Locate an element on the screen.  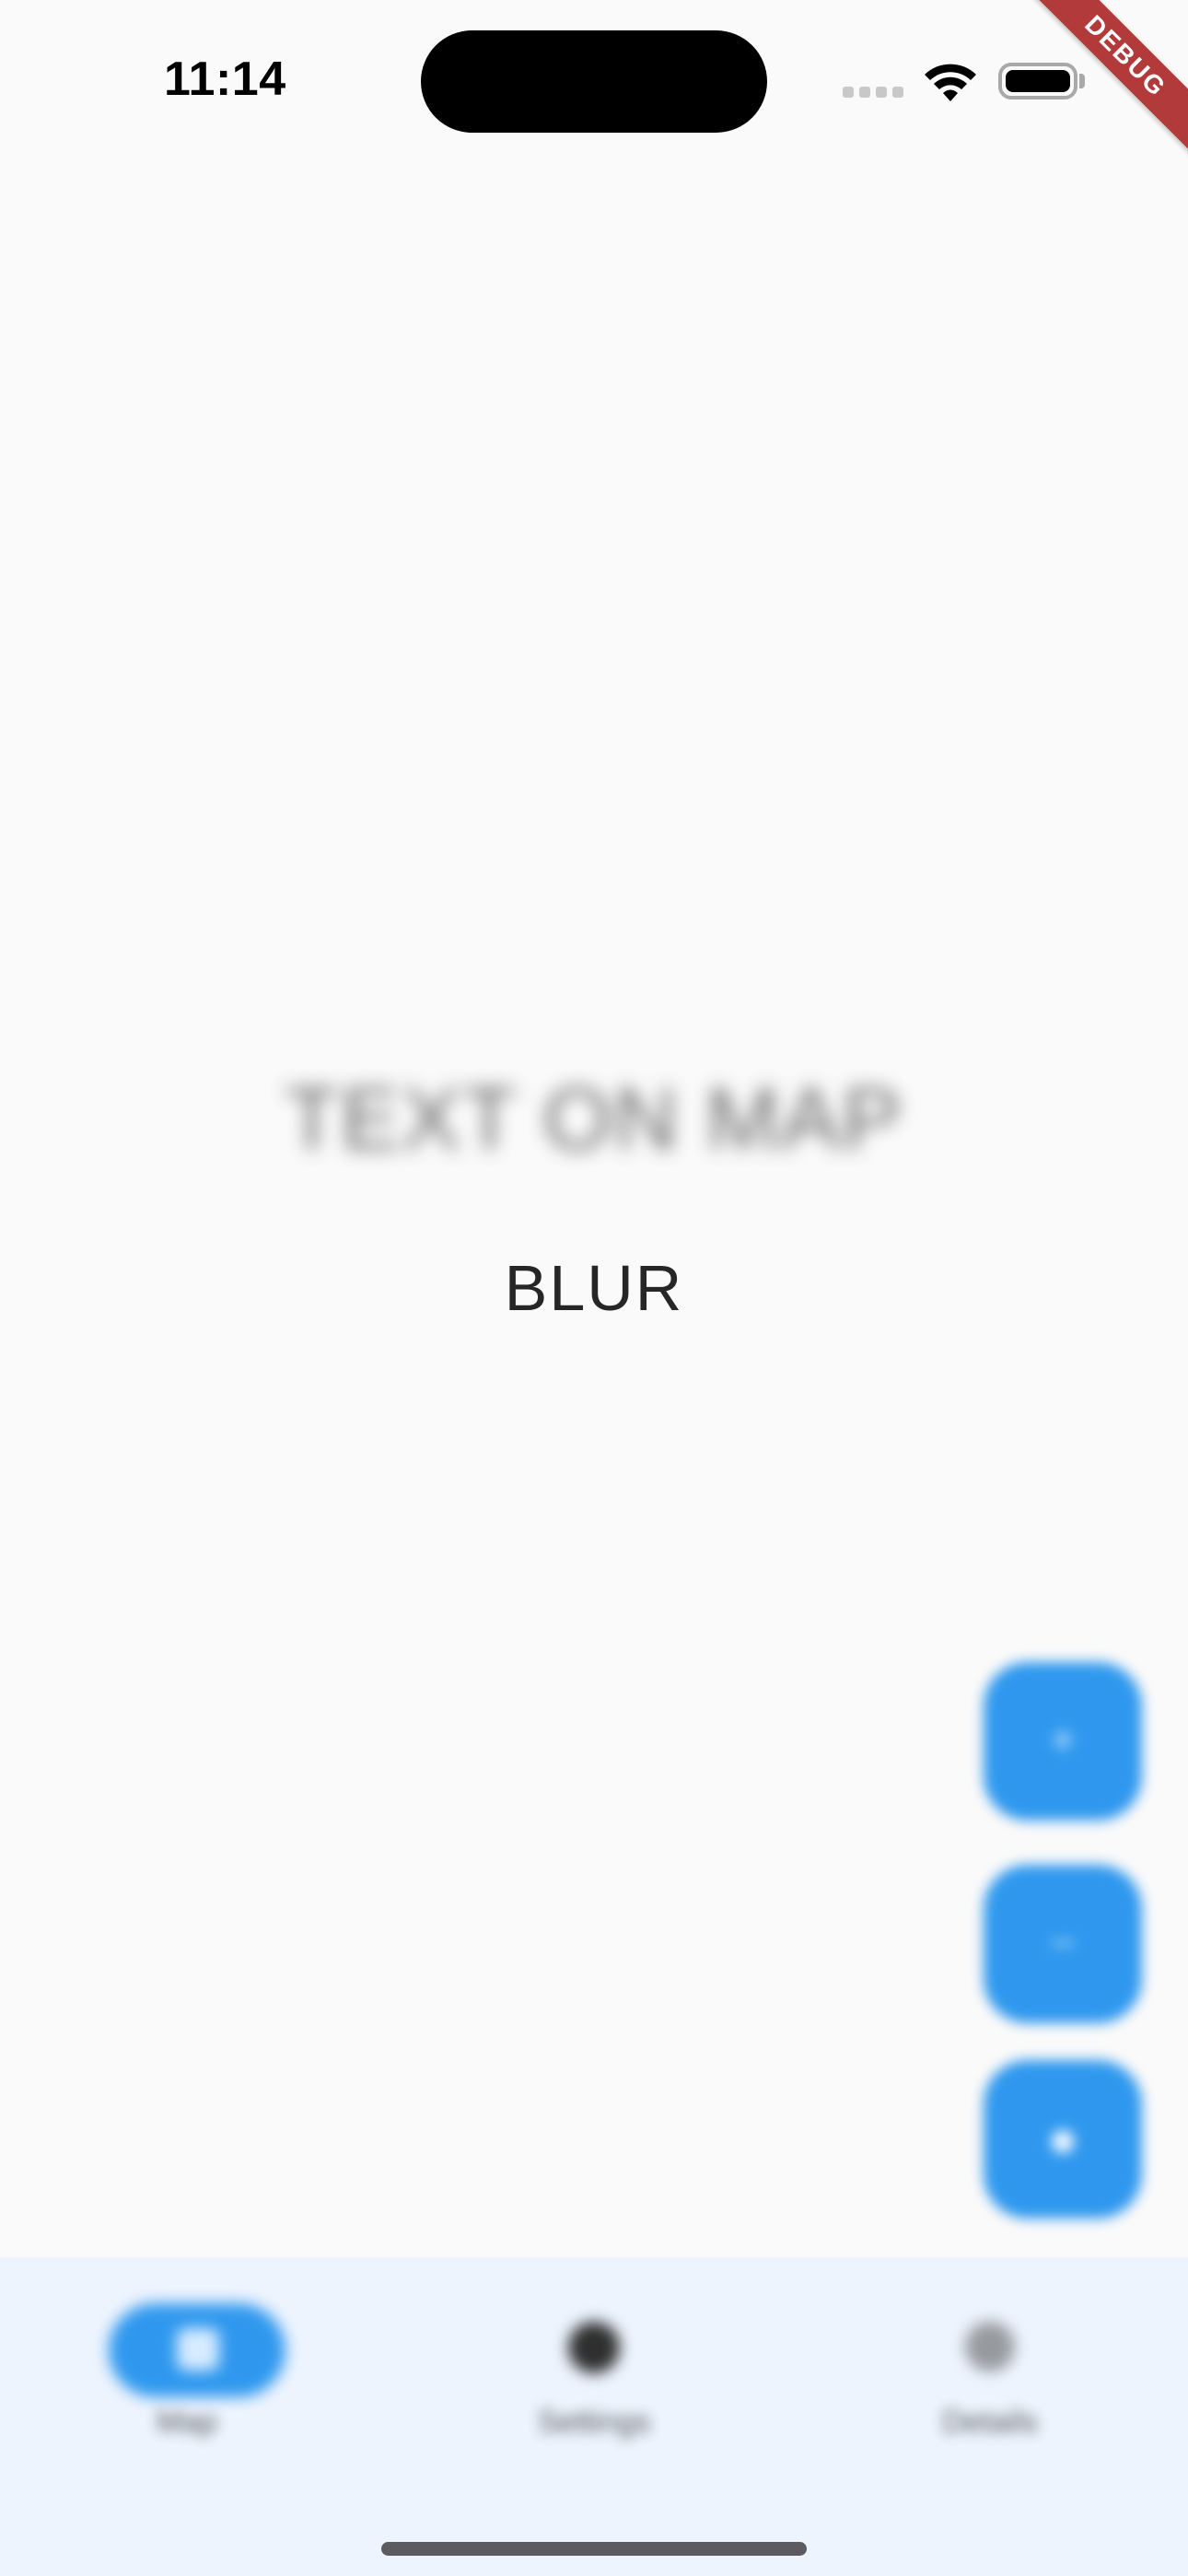
blur-label: BLUR is located at coordinates (594, 1288).